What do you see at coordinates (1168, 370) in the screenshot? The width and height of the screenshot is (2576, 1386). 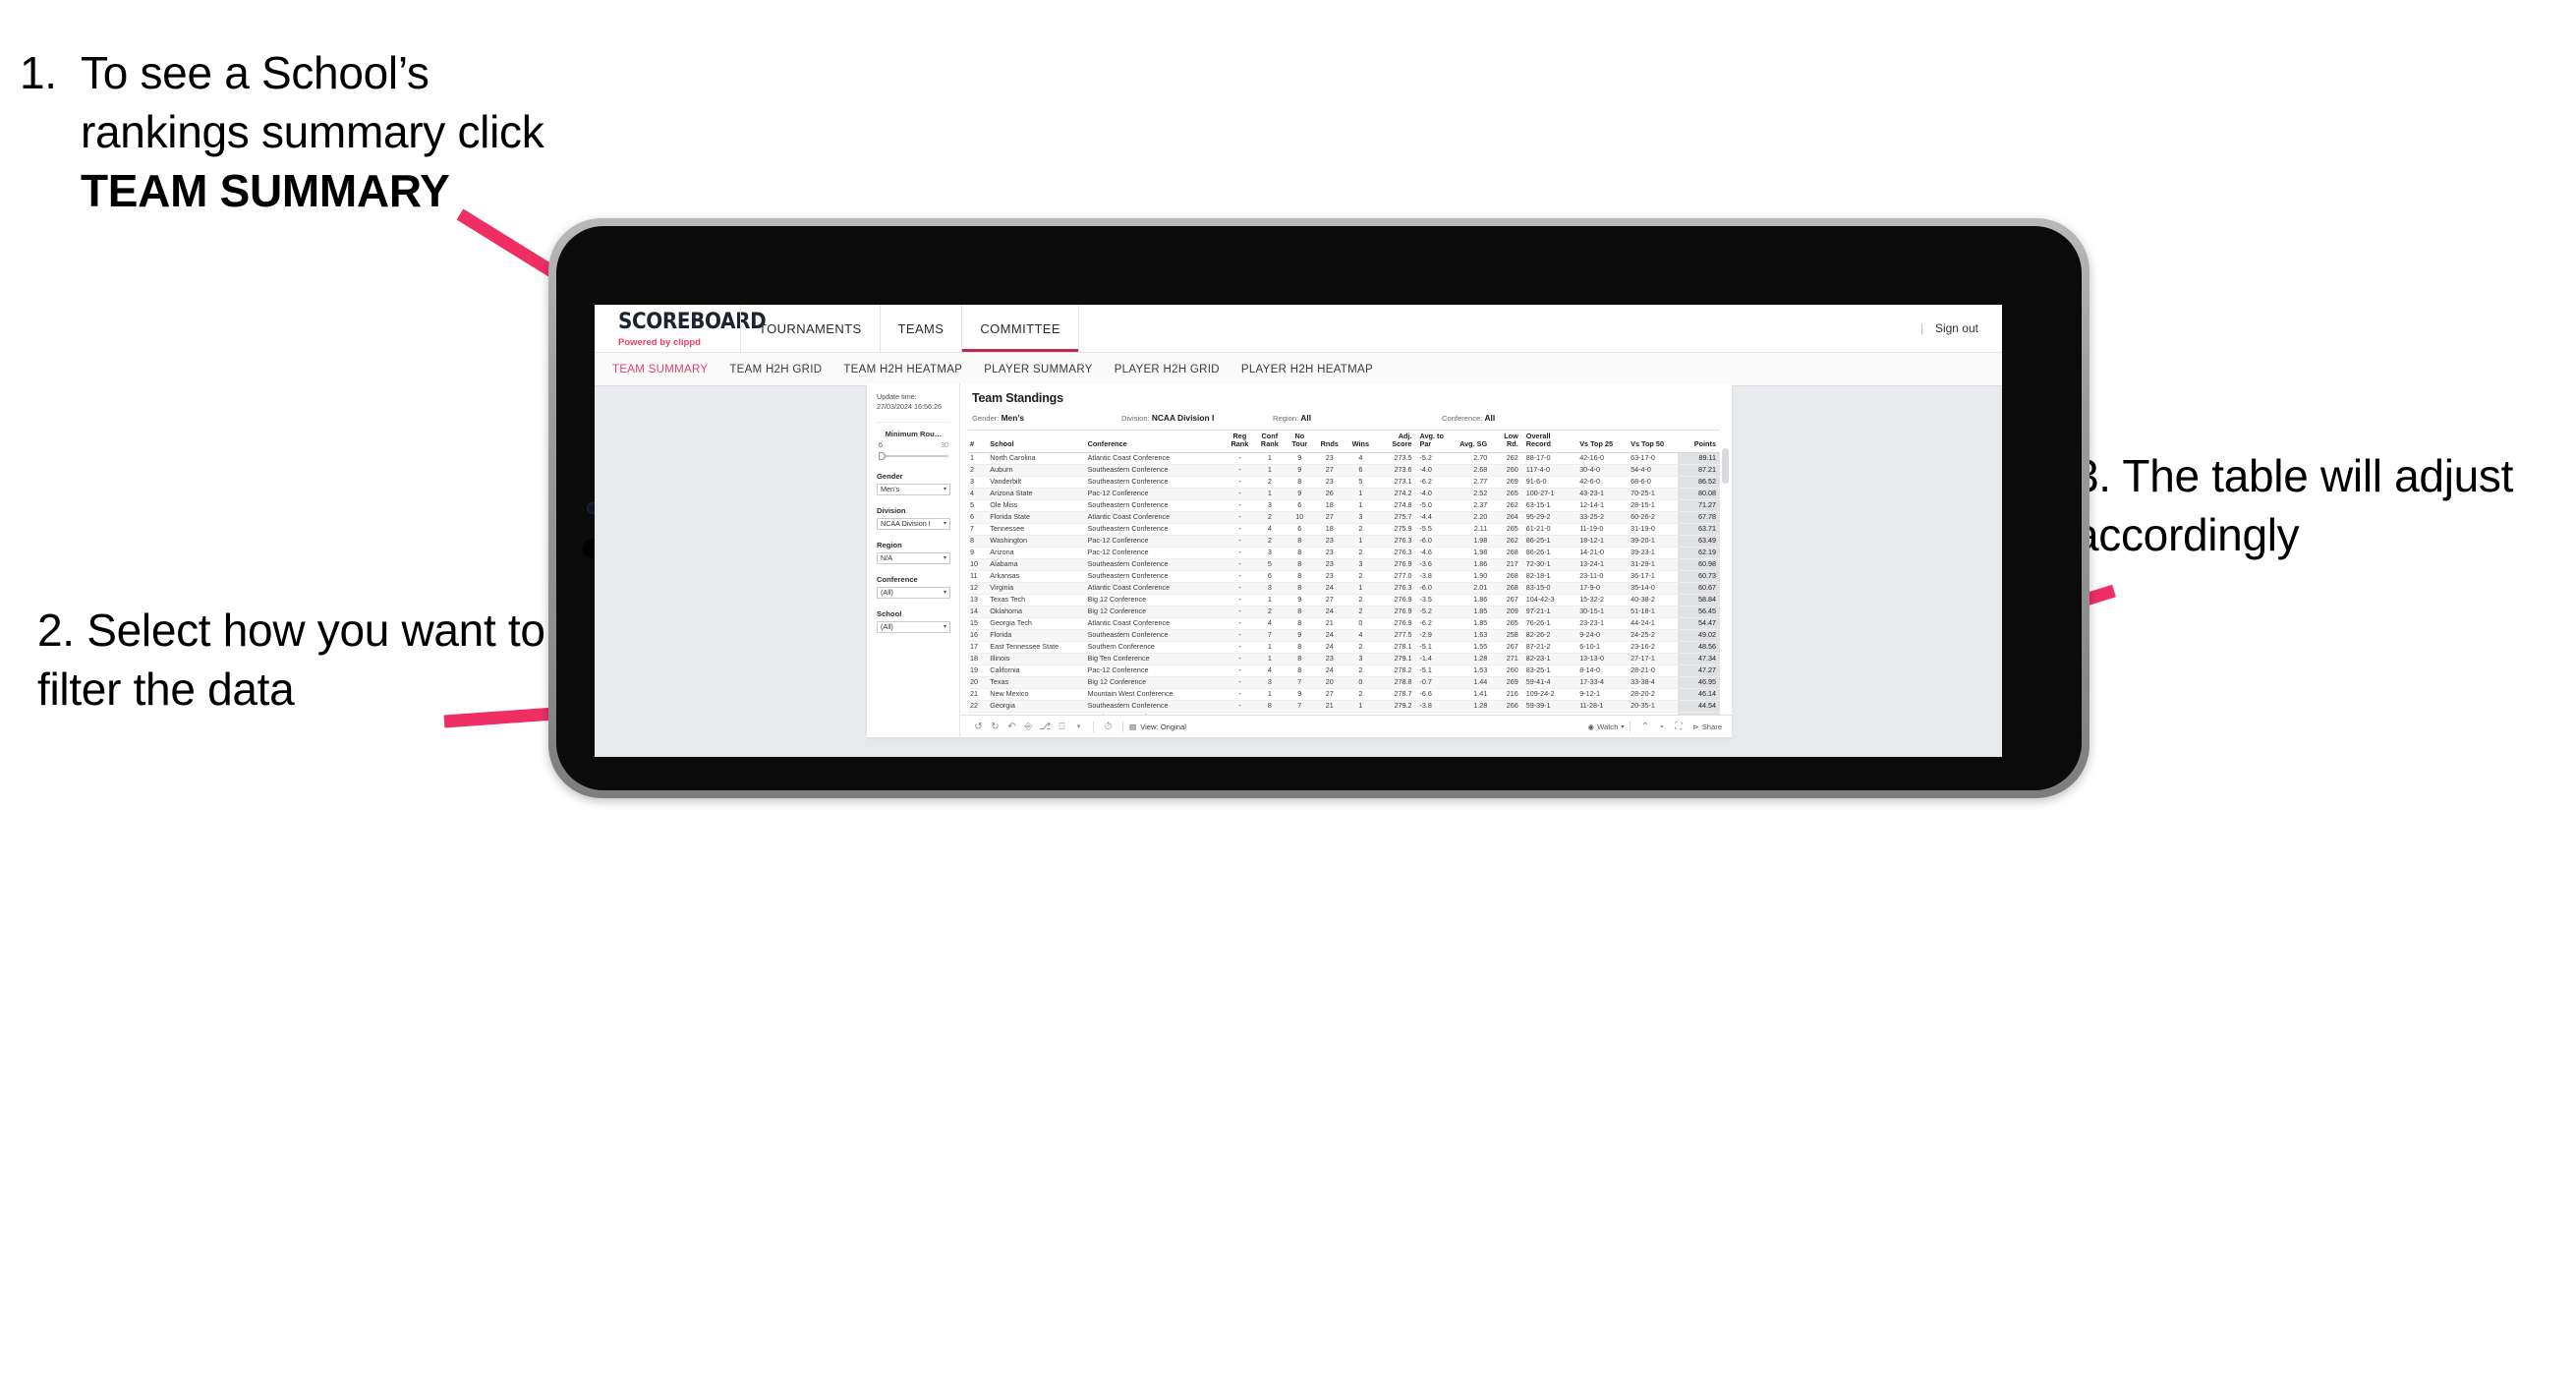 I see `subnav-item-player-h2h-grid: PLAYER H2H GRID` at bounding box center [1168, 370].